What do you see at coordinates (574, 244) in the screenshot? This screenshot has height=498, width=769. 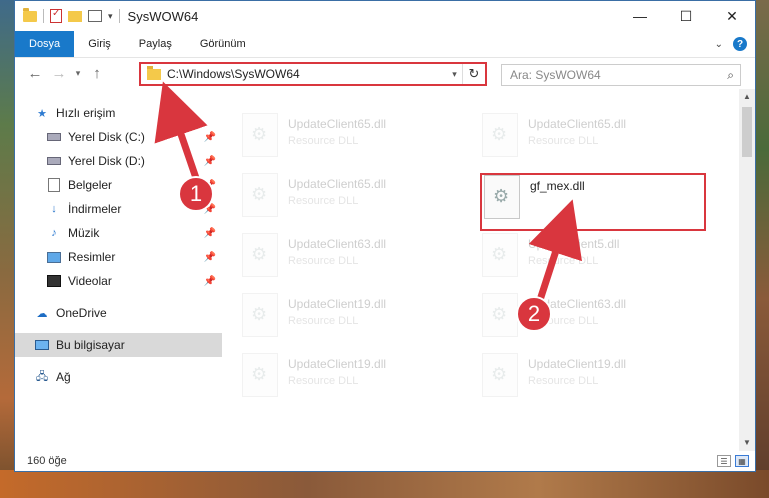 I see `file-name: UpdateClient5.dll` at bounding box center [574, 244].